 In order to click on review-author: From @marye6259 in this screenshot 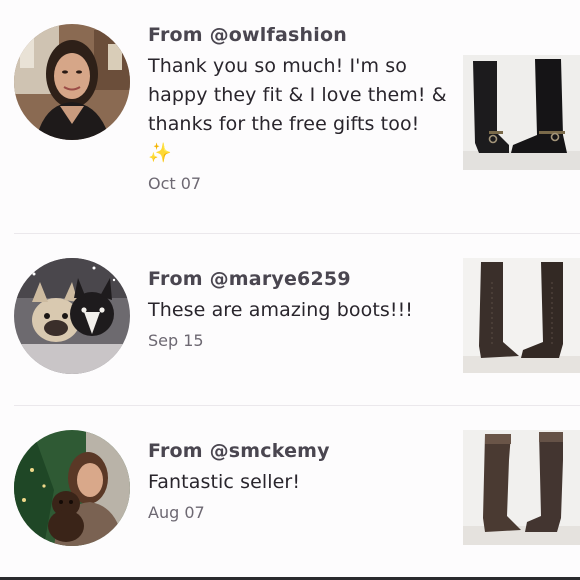, I will do `click(298, 279)`.